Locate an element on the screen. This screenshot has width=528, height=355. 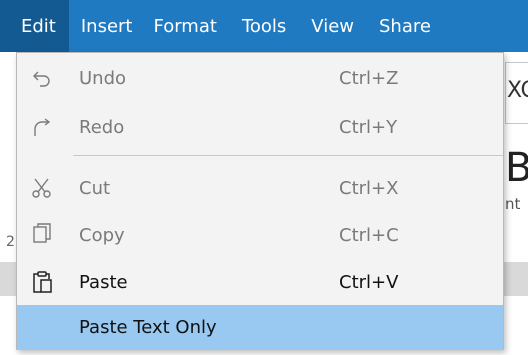
menu-item-shortcut: Ctrl+Y is located at coordinates (368, 127).